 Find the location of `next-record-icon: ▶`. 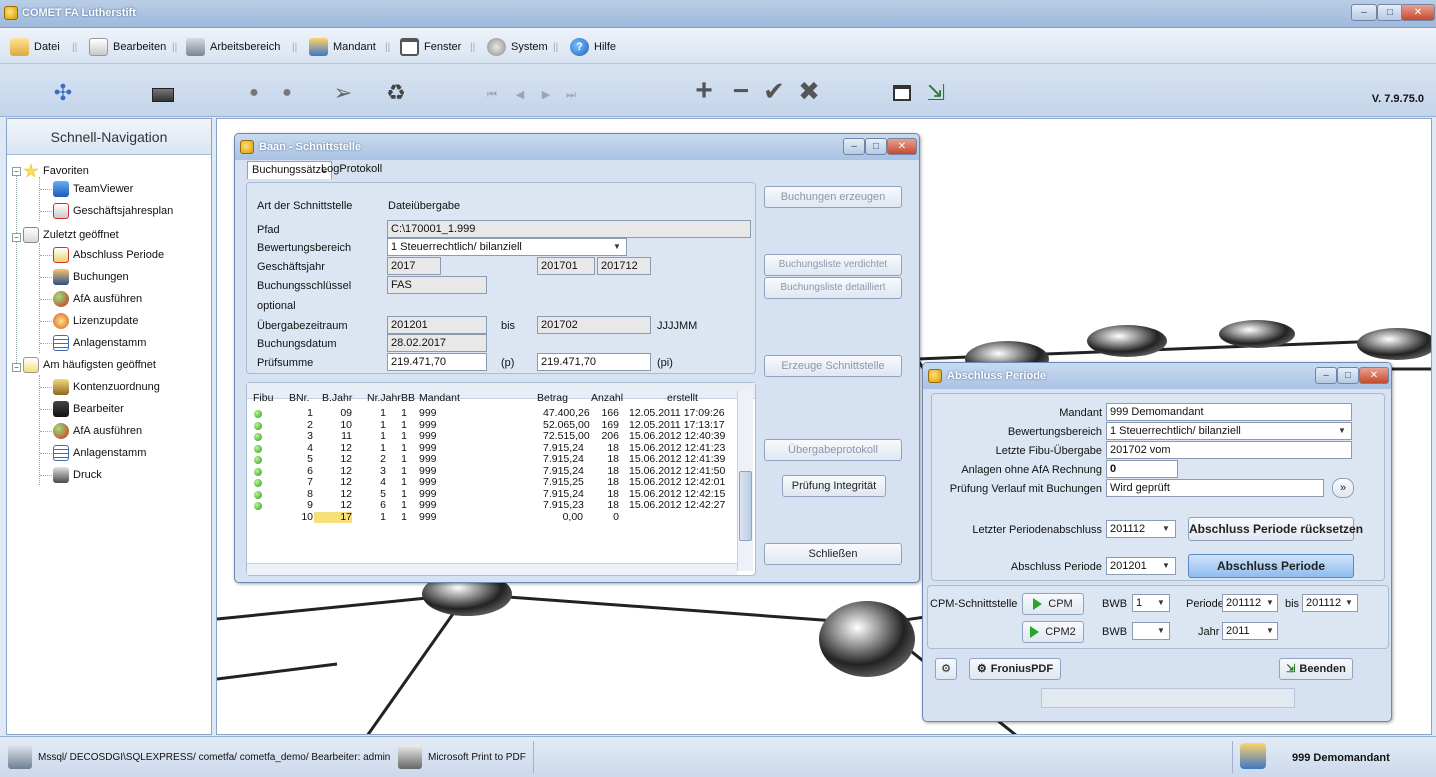

next-record-icon: ▶ is located at coordinates (546, 95).